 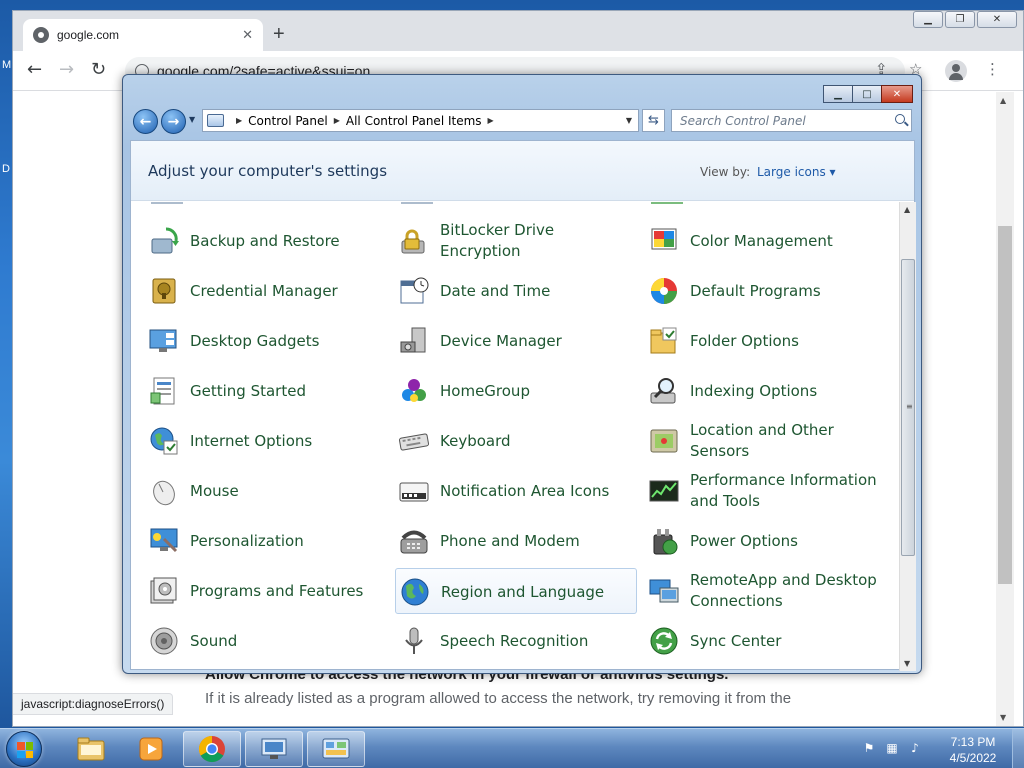 What do you see at coordinates (956, 71) in the screenshot?
I see `profile-avatar-icon` at bounding box center [956, 71].